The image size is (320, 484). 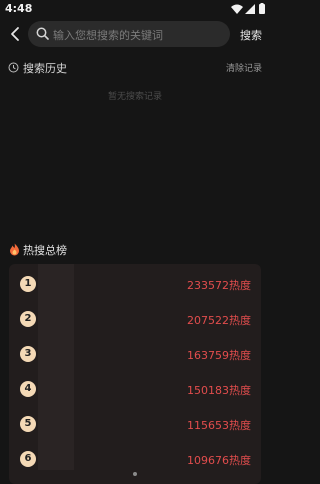 I want to click on status-time: 4:48, so click(x=19, y=8).